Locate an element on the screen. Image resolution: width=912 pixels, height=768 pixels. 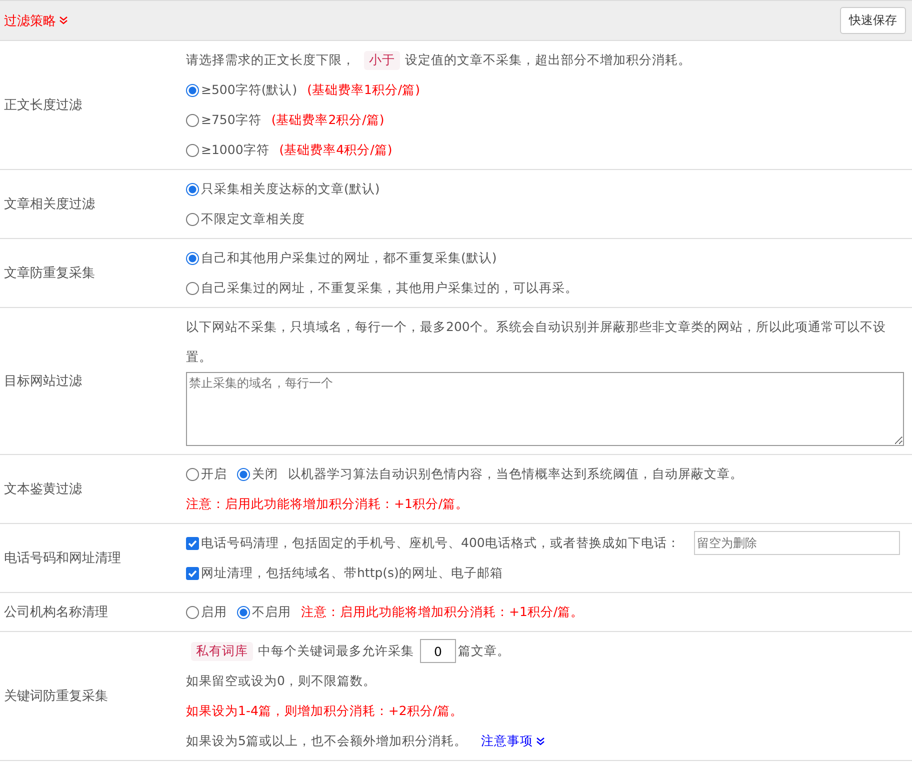
option-label: 关闭 is located at coordinates (265, 474).